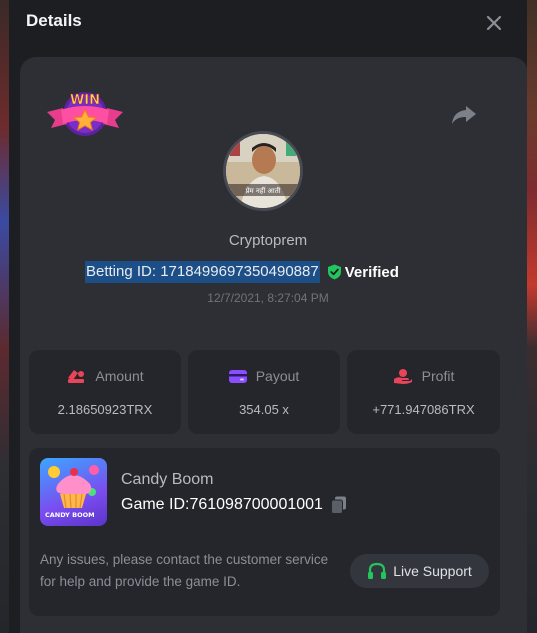 Image resolution: width=537 pixels, height=633 pixels. Describe the element at coordinates (85, 114) in the screenshot. I see `win-badge-icon: WIN` at that location.